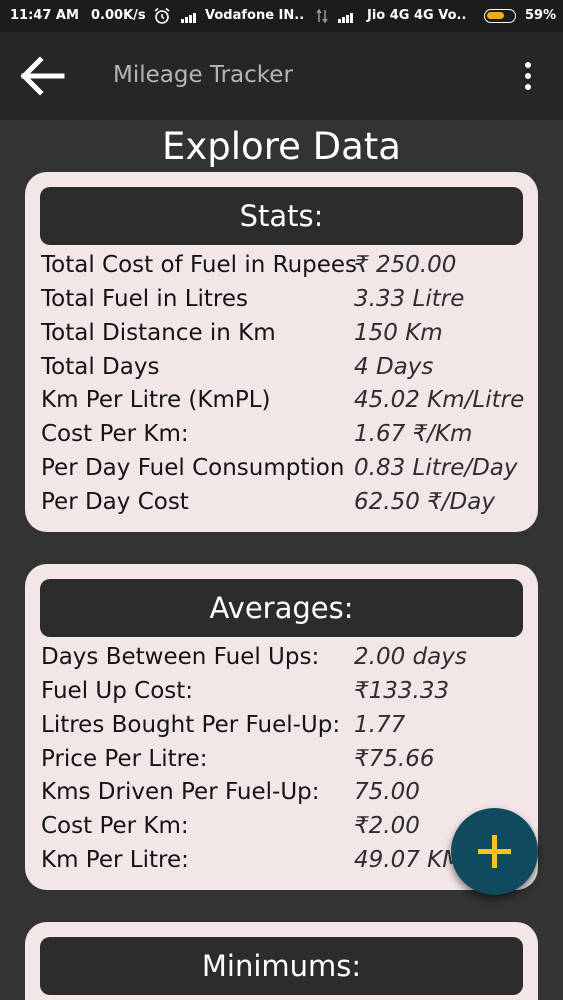 The height and width of the screenshot is (1000, 563). I want to click on more-options-button, so click(528, 76).